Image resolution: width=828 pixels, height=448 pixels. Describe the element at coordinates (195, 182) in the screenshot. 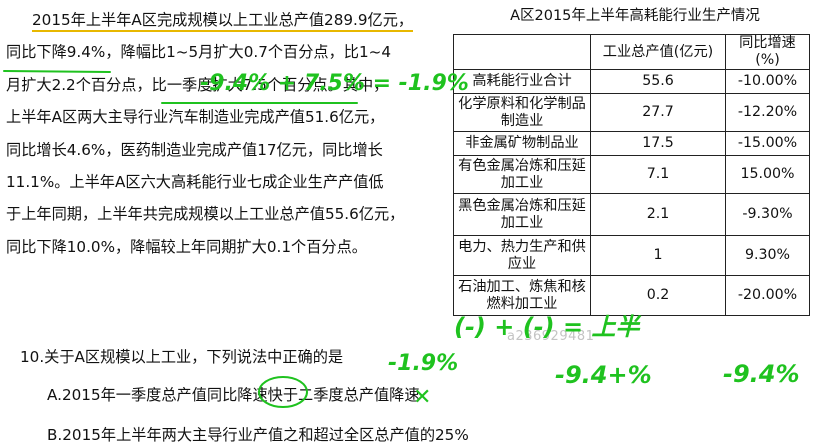

I see `passage-line-6: 11.1%。上半年A区六大高耗能行业七成企业生产产值低` at that location.